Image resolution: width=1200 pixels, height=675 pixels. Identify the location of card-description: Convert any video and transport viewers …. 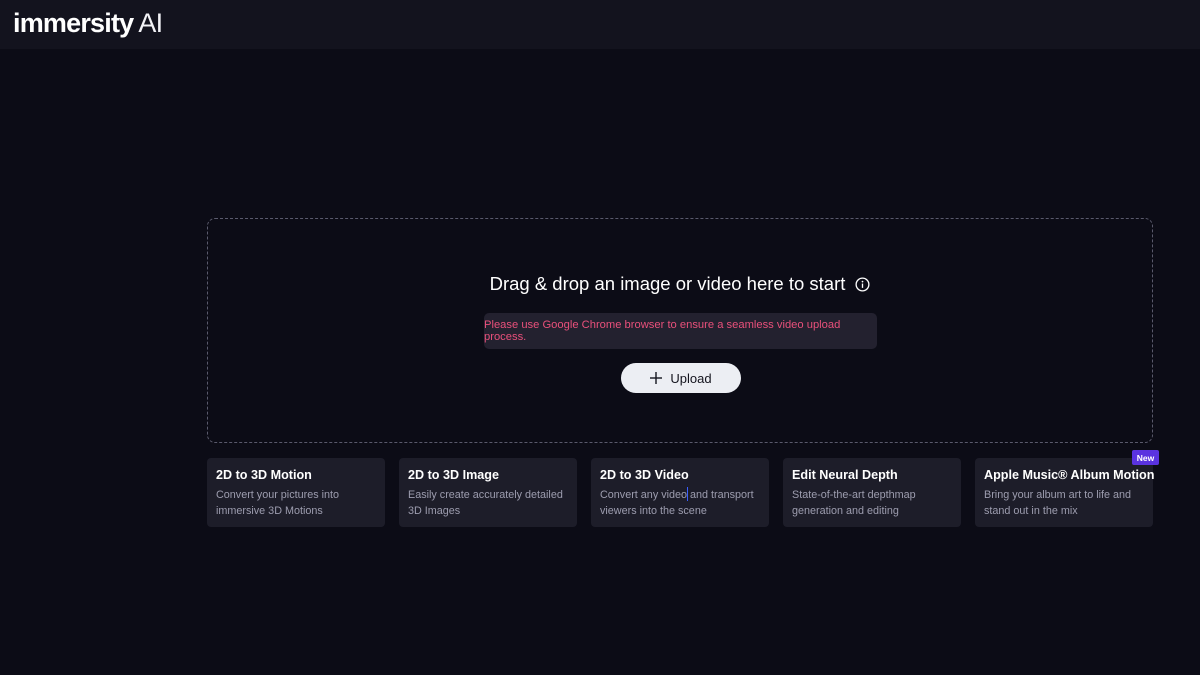
(677, 503).